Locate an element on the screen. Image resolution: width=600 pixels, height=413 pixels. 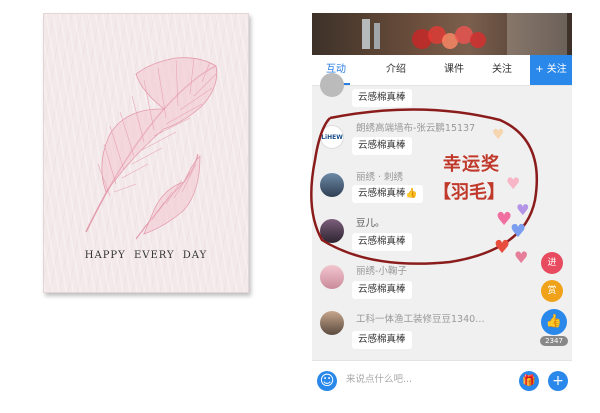
add-icon: + is located at coordinates (558, 381).